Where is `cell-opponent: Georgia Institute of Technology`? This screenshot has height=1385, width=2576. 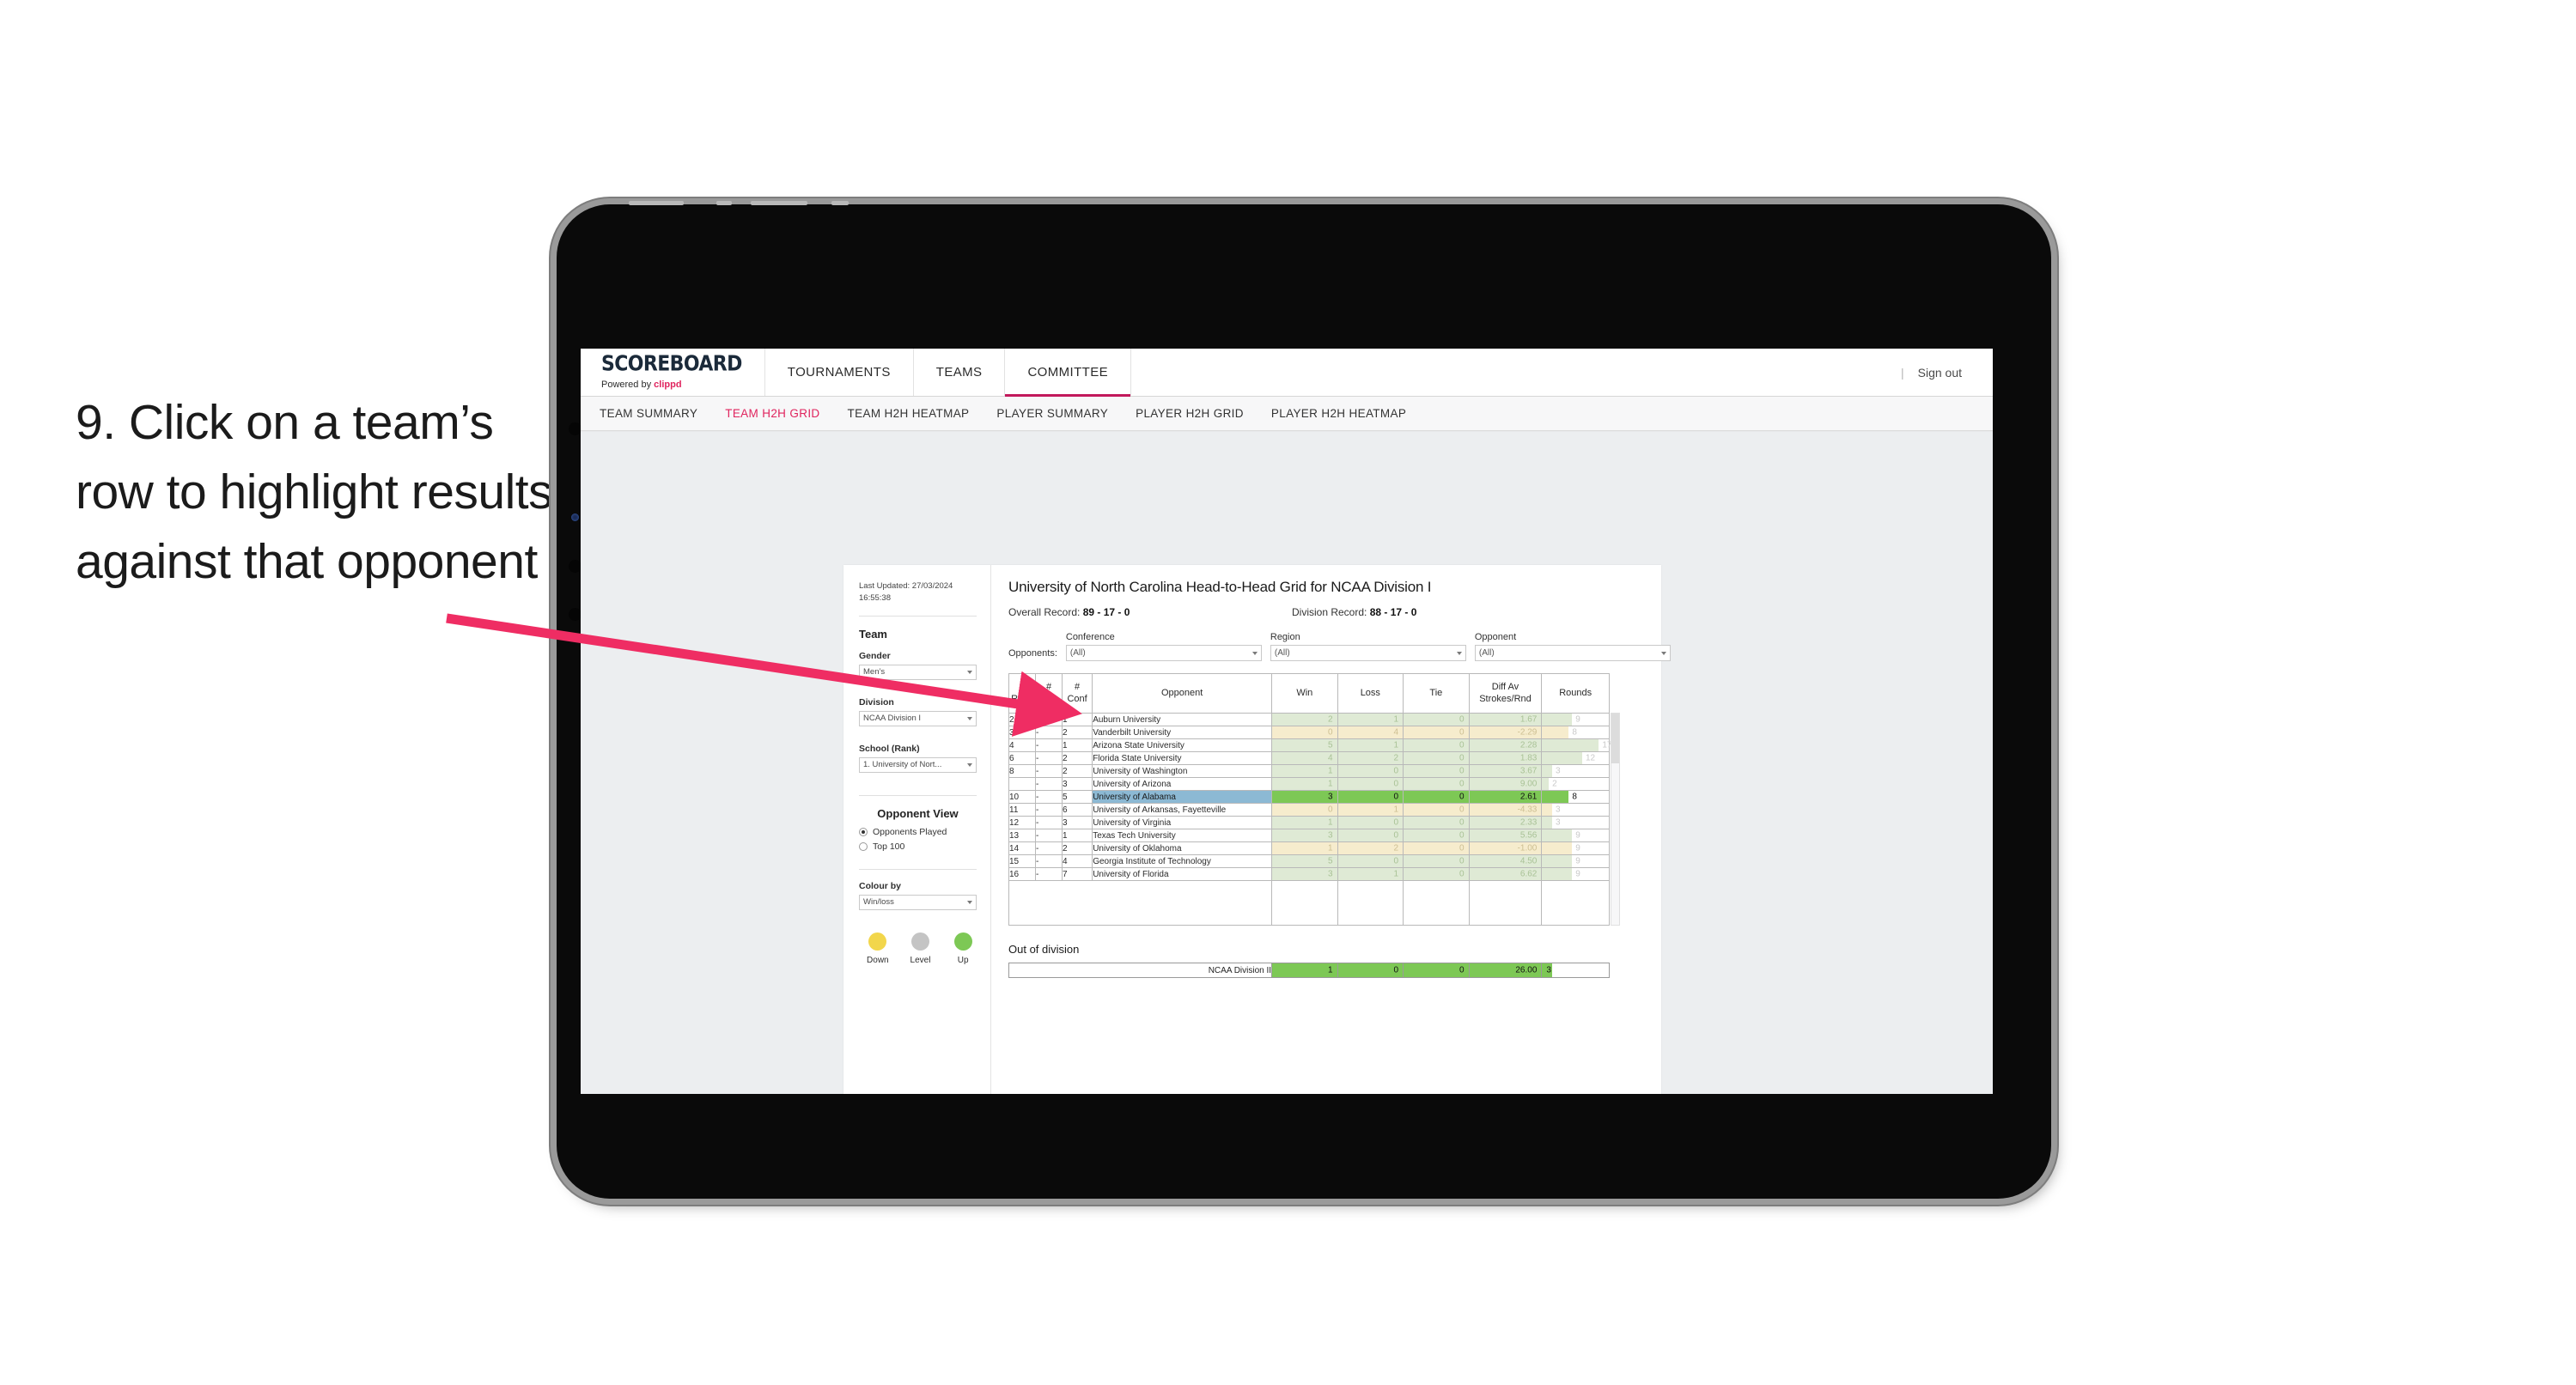
cell-opponent: Georgia Institute of Technology is located at coordinates (1182, 861).